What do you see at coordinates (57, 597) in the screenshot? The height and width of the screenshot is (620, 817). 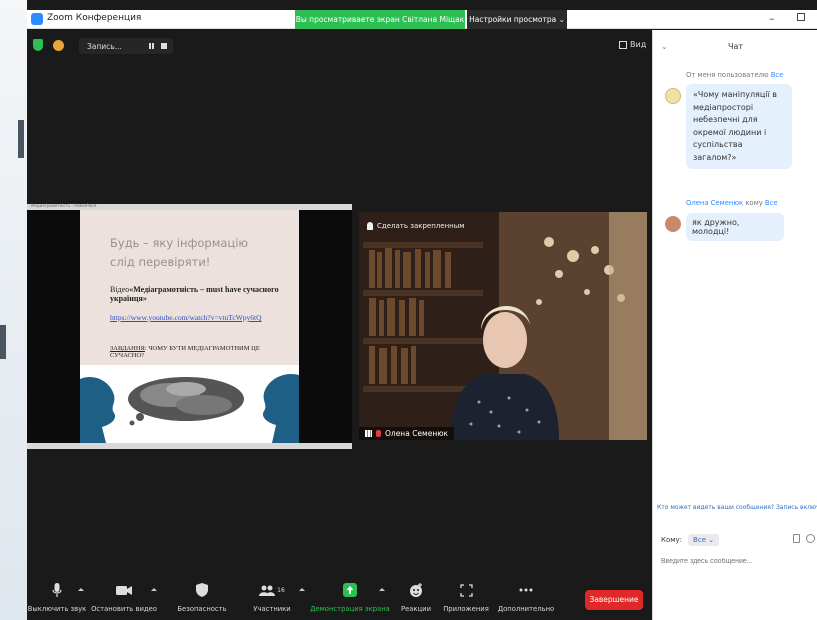 I see `mute-button: Выключить звук` at bounding box center [57, 597].